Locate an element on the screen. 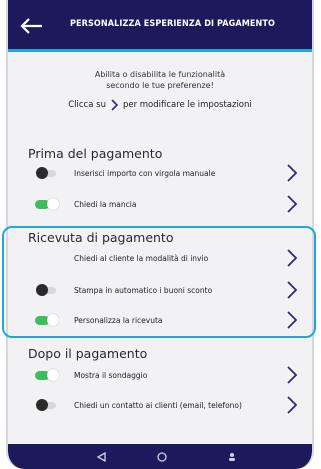 This screenshot has width=321, height=469. home-circle-icon is located at coordinates (162, 457).